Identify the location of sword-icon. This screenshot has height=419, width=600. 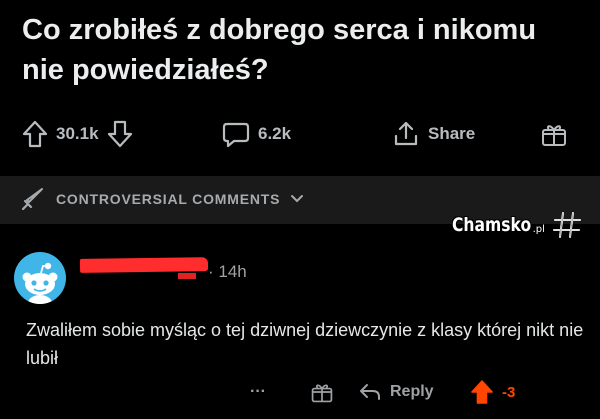
(33, 199).